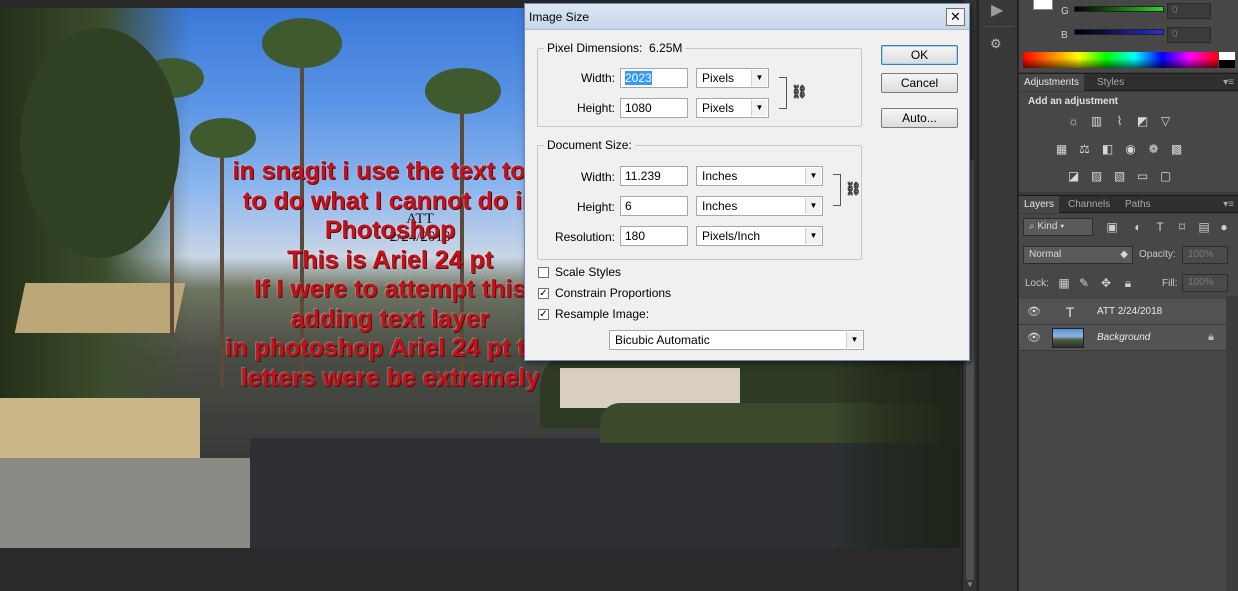  What do you see at coordinates (654, 236) in the screenshot?
I see `resolution-input: 180` at bounding box center [654, 236].